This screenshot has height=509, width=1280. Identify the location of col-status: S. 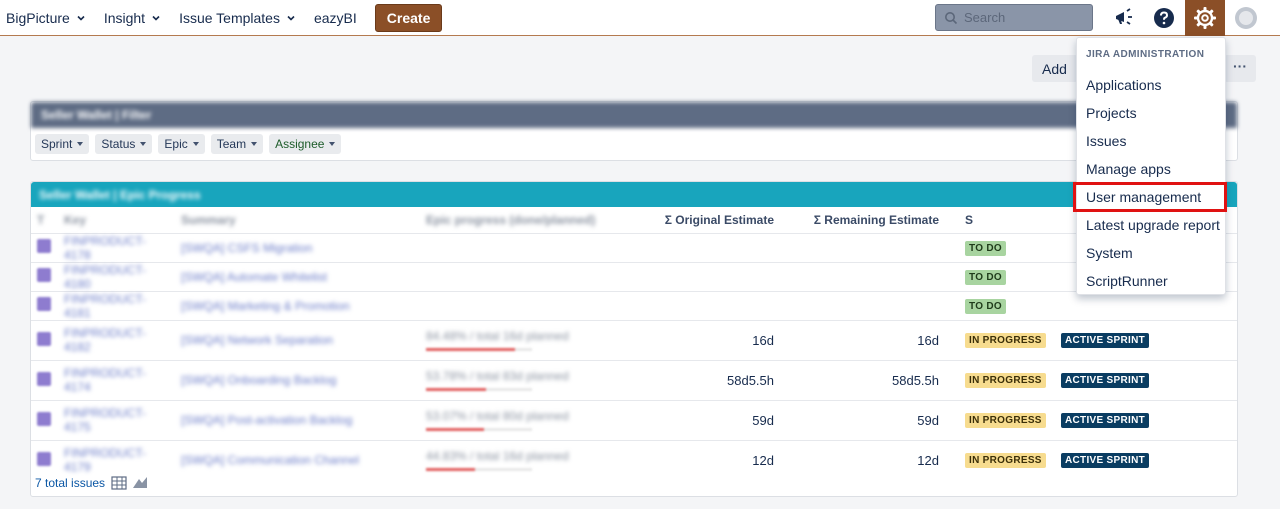
(1000, 220).